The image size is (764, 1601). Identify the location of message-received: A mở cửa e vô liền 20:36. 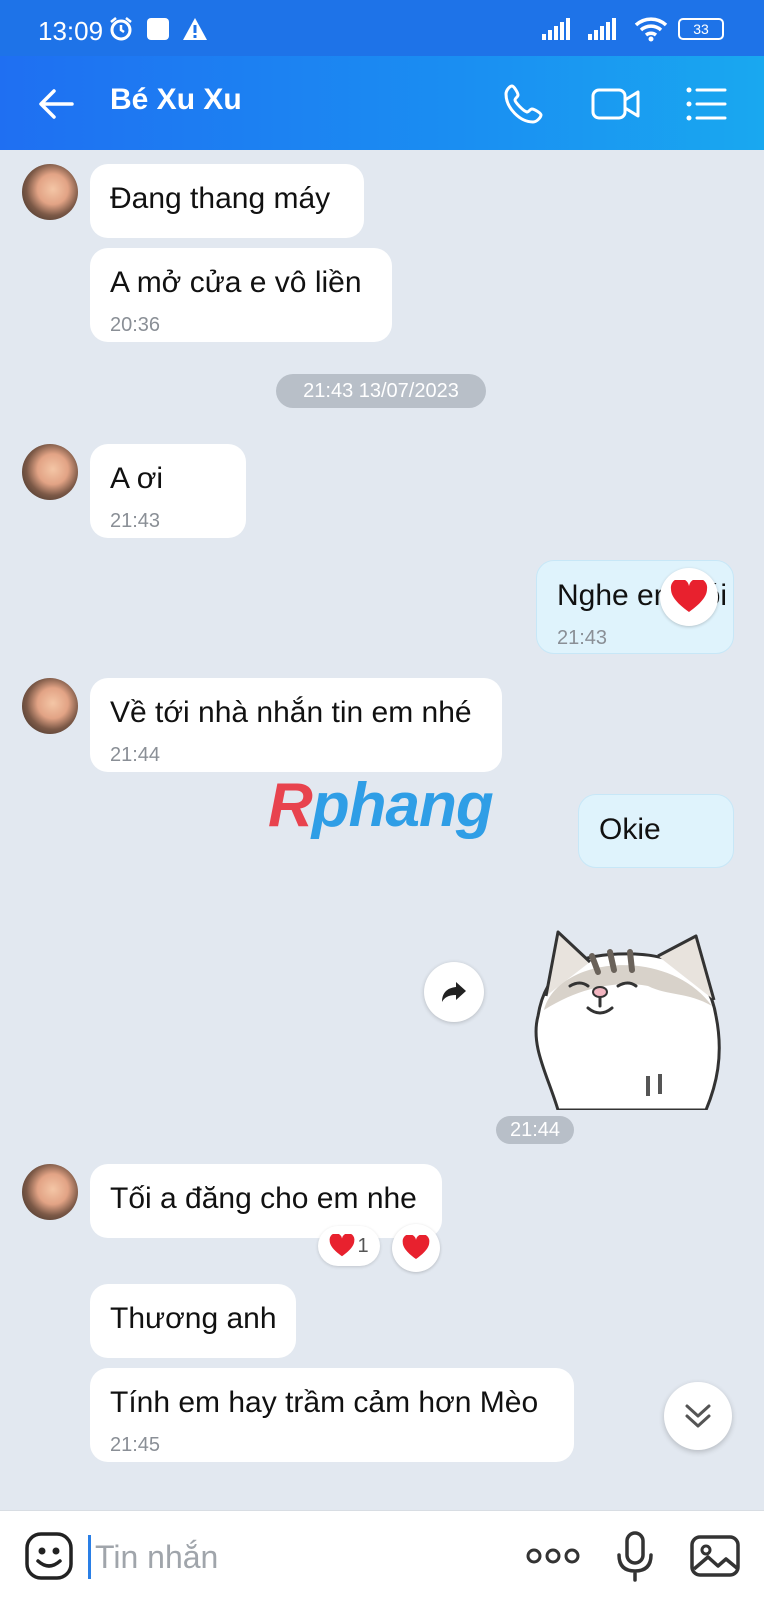
(241, 295).